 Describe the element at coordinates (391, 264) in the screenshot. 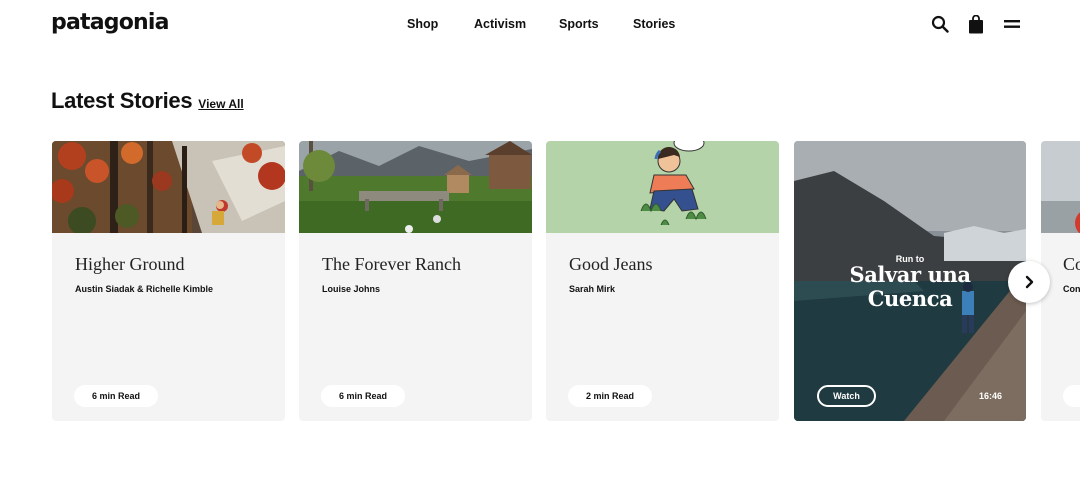

I see `story-title: The Forever Ranch` at that location.